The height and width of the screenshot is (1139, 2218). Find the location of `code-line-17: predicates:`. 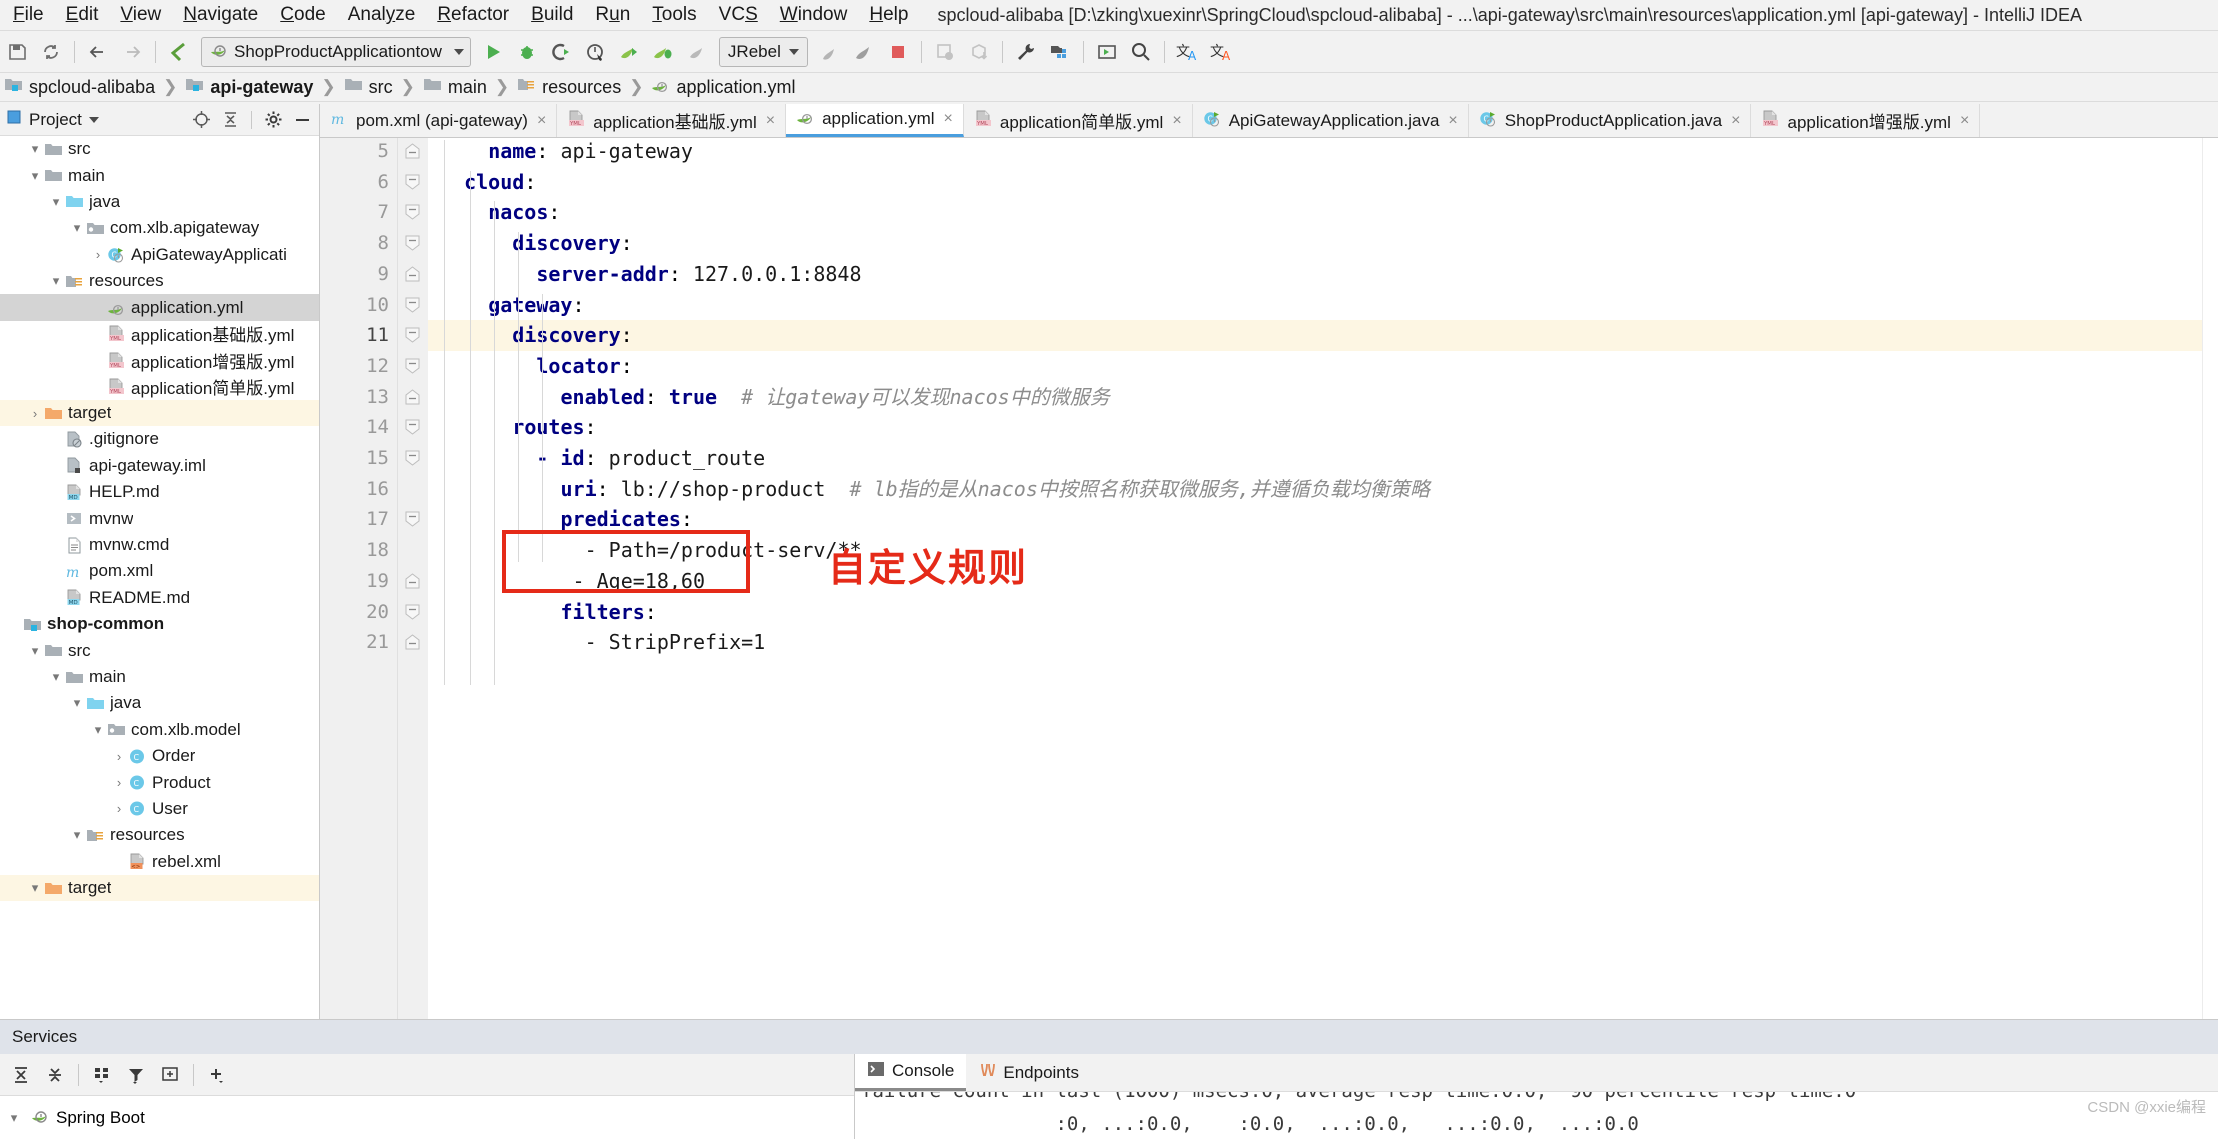

code-line-17: predicates: is located at coordinates (1315, 519).